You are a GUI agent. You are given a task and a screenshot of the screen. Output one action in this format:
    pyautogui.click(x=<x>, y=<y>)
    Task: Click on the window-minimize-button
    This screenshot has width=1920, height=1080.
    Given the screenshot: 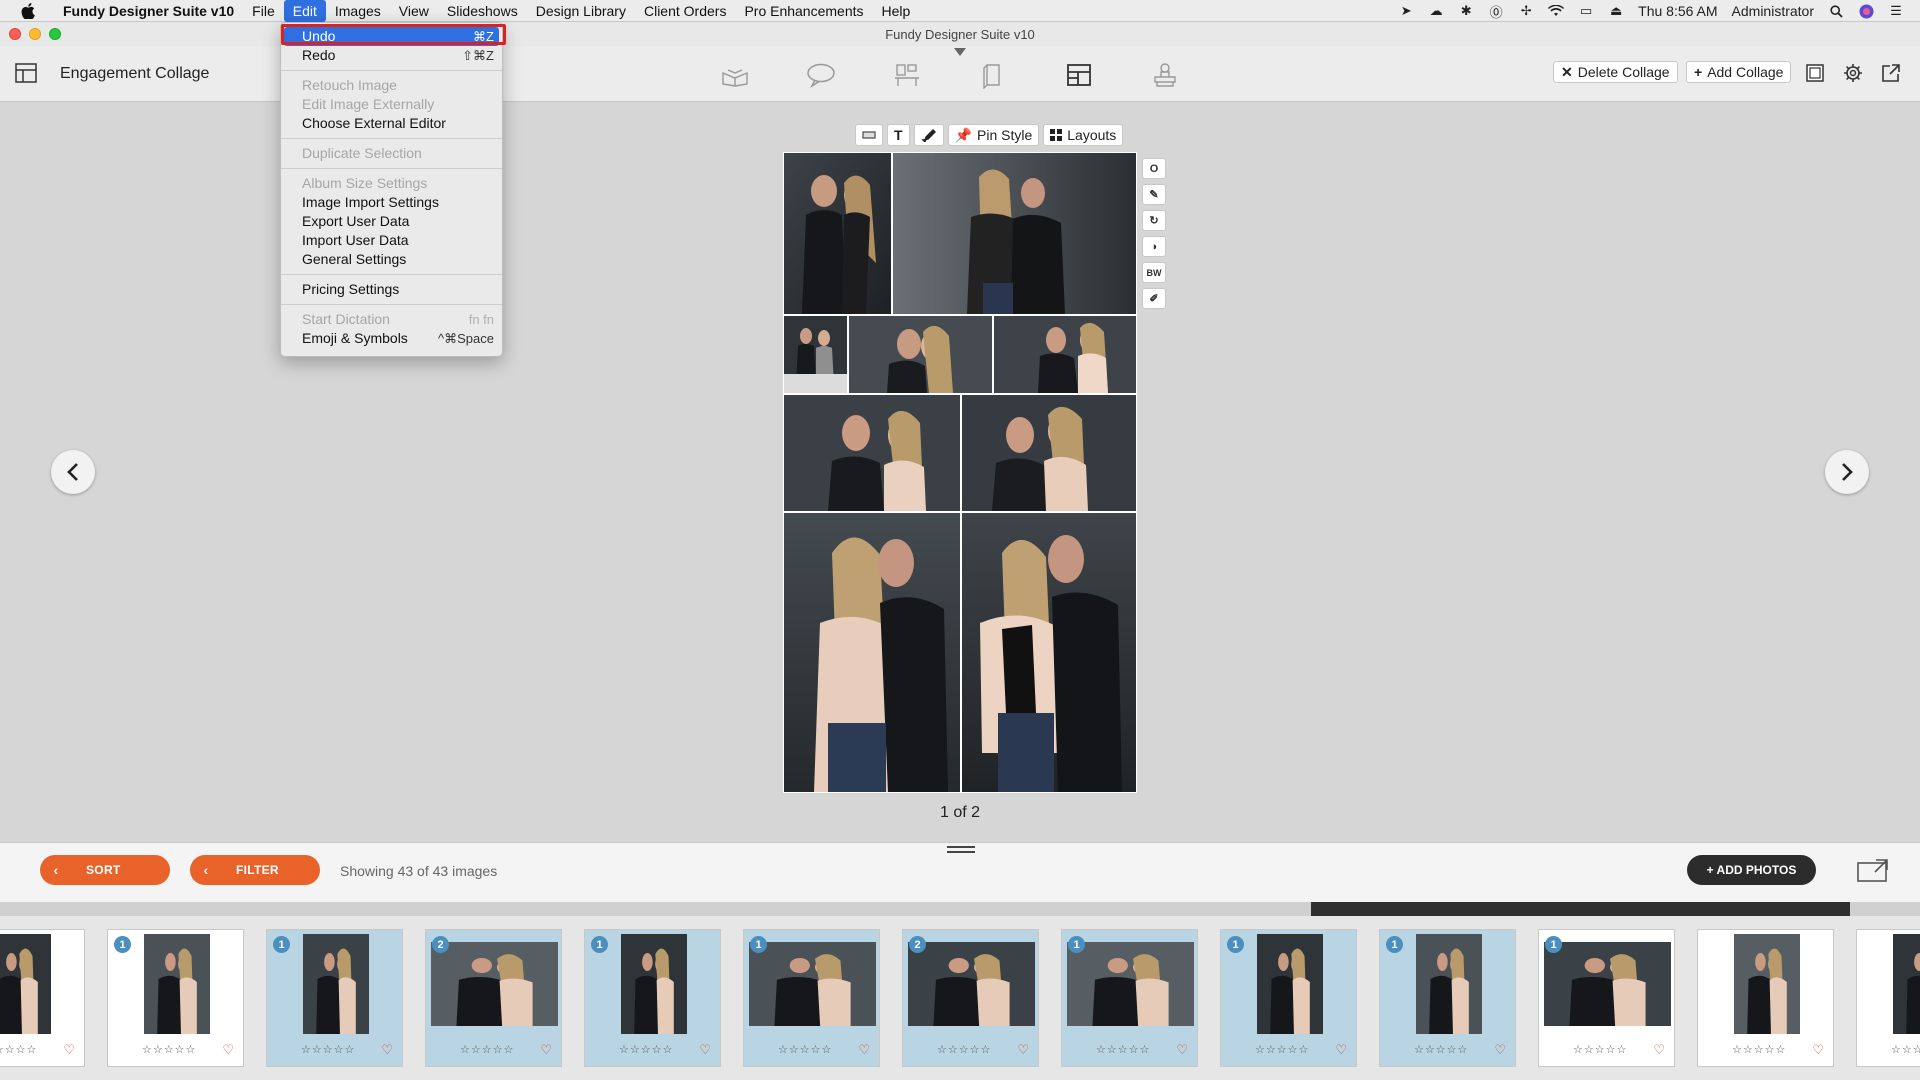 What is the action you would take?
    pyautogui.click(x=35, y=34)
    